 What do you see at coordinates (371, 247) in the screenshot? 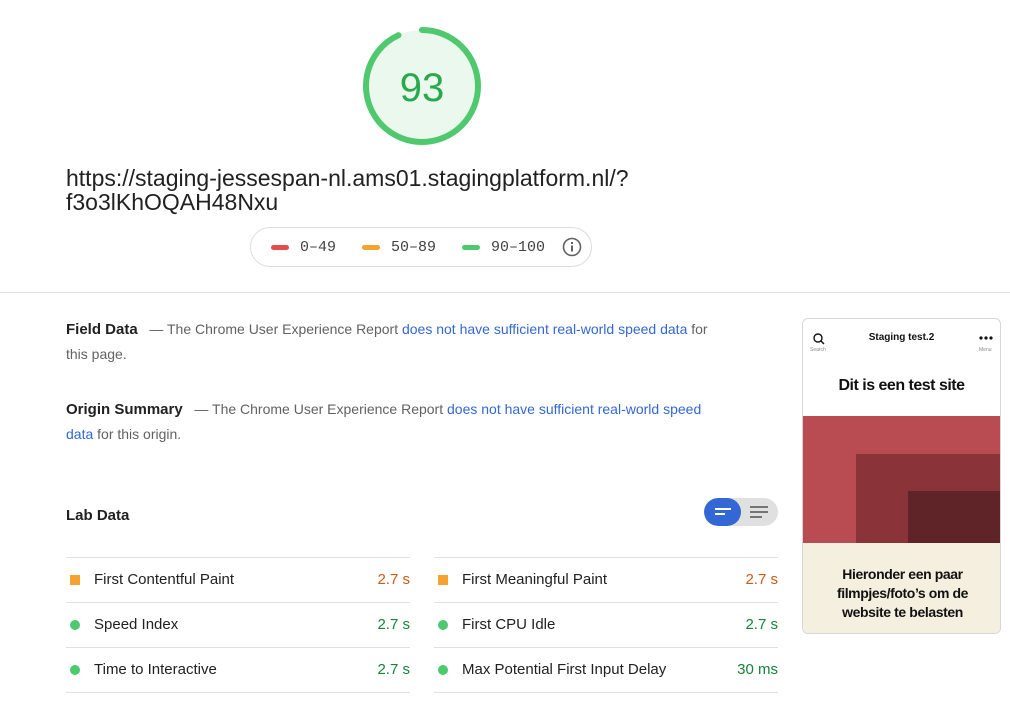
I see `legend-bar-average` at bounding box center [371, 247].